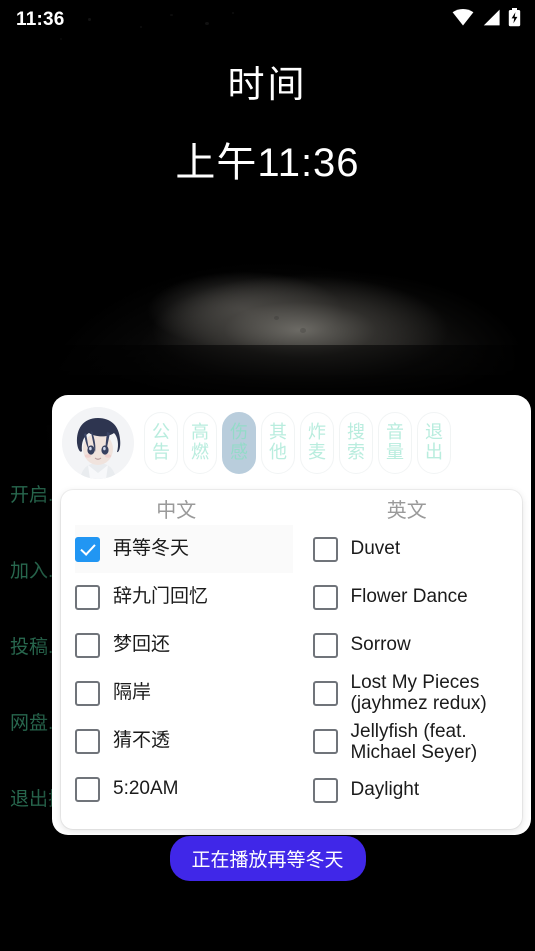 This screenshot has width=535, height=951. What do you see at coordinates (161, 597) in the screenshot?
I see `song-title: 辞九门回忆` at bounding box center [161, 597].